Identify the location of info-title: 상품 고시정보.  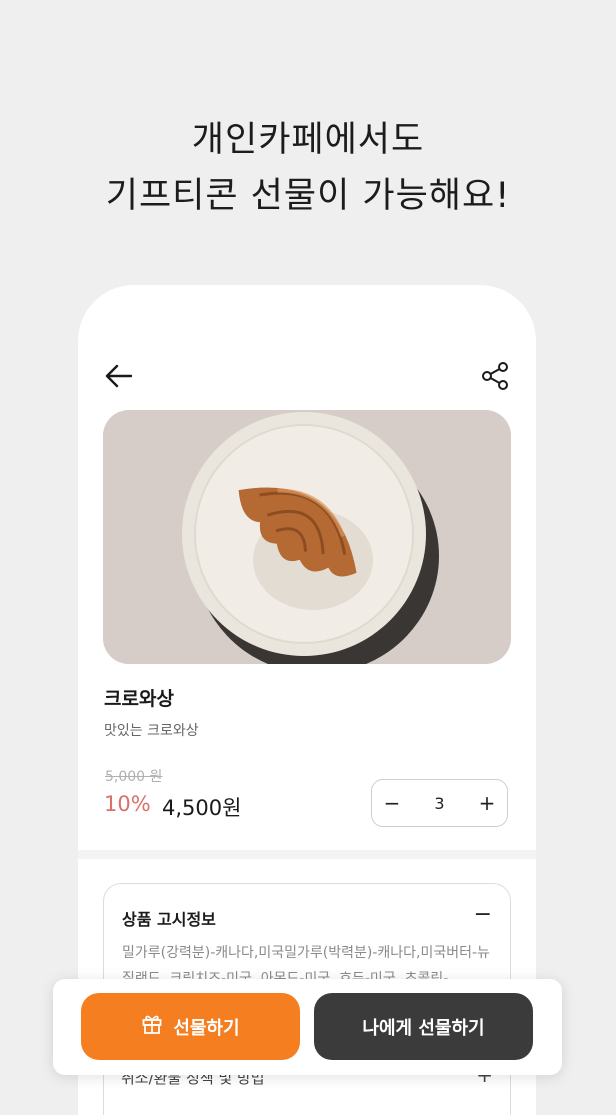
(169, 919).